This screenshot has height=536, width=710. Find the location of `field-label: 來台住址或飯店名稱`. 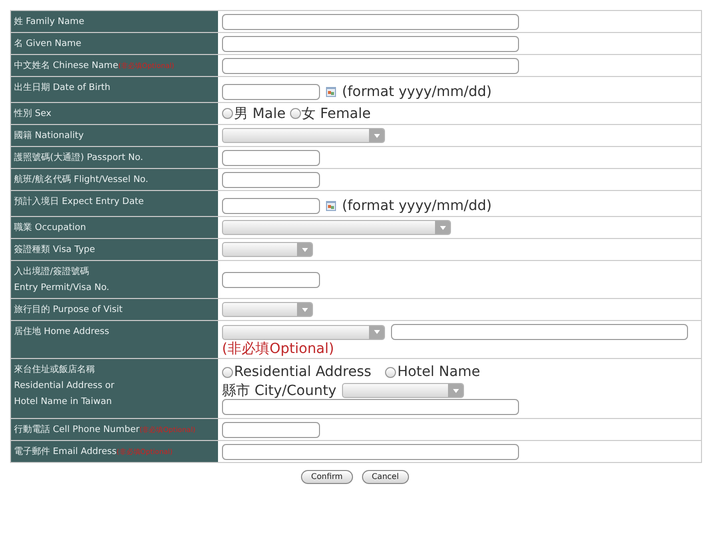

field-label: 來台住址或飯店名稱 is located at coordinates (55, 370).